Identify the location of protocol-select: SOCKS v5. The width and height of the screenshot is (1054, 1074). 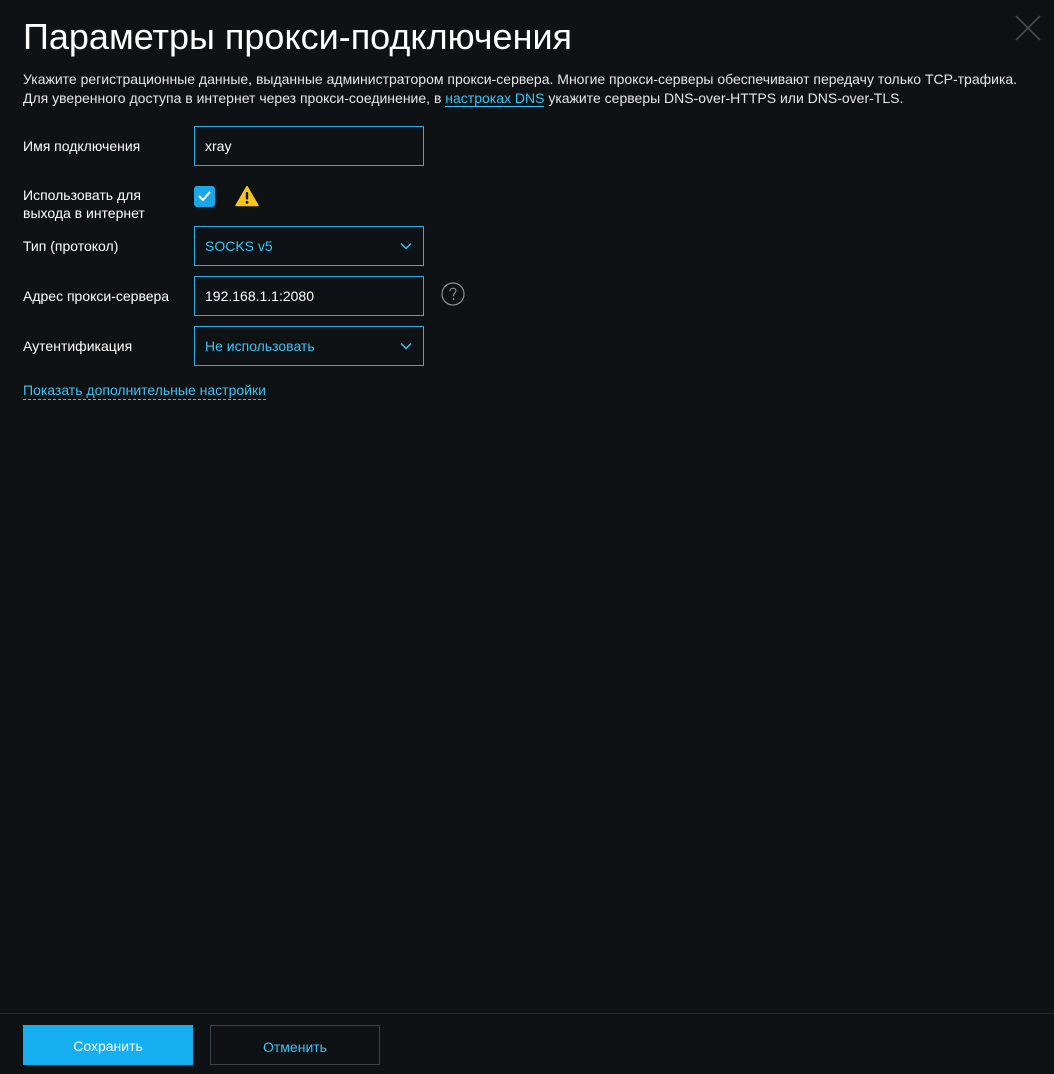
(309, 246).